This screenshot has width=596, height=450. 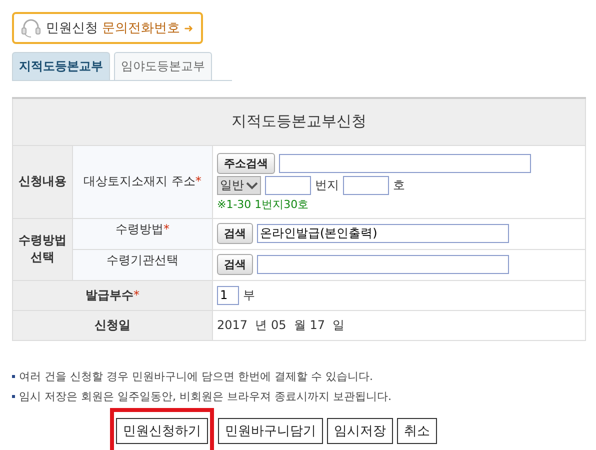 I want to click on unit-label: 호, so click(x=399, y=185).